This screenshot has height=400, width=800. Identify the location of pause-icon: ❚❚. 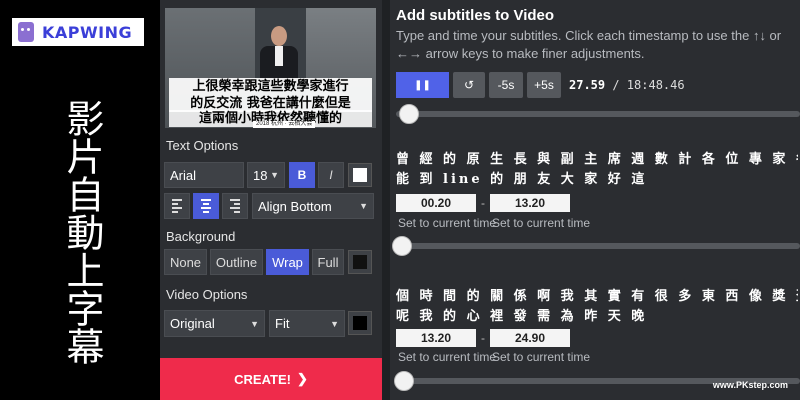
(422, 85).